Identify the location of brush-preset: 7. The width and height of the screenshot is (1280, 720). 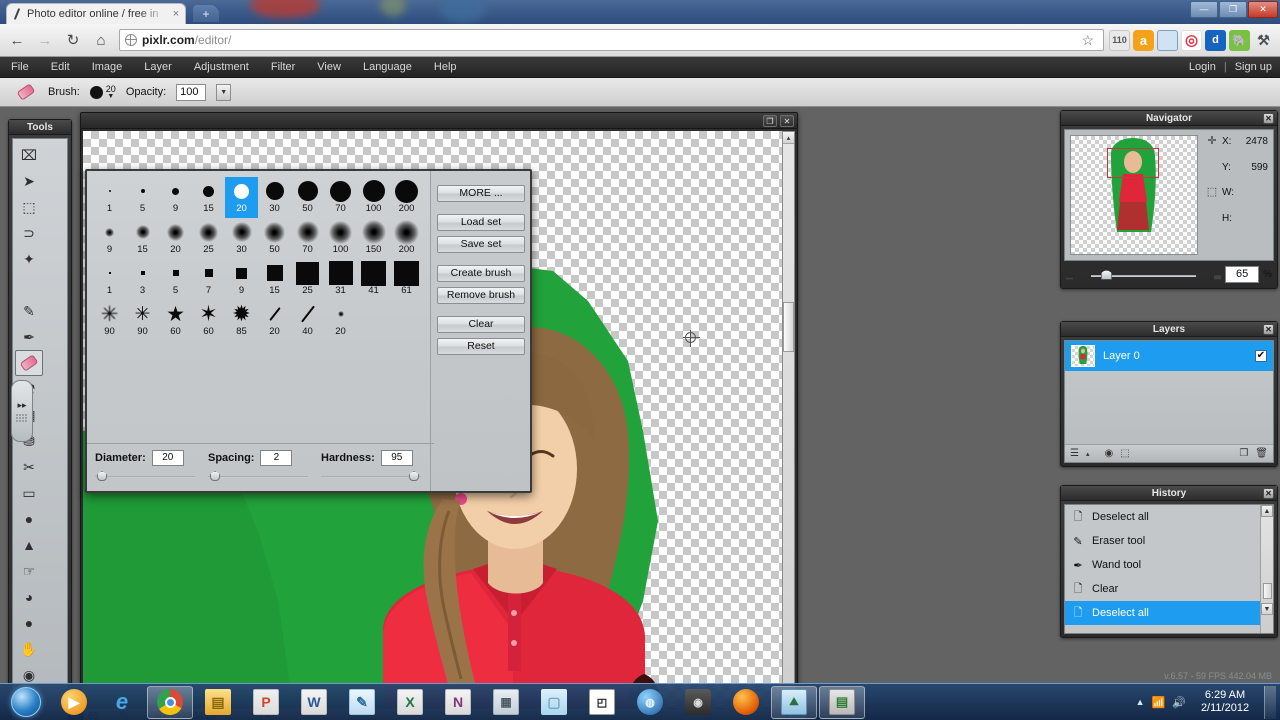
(208, 279).